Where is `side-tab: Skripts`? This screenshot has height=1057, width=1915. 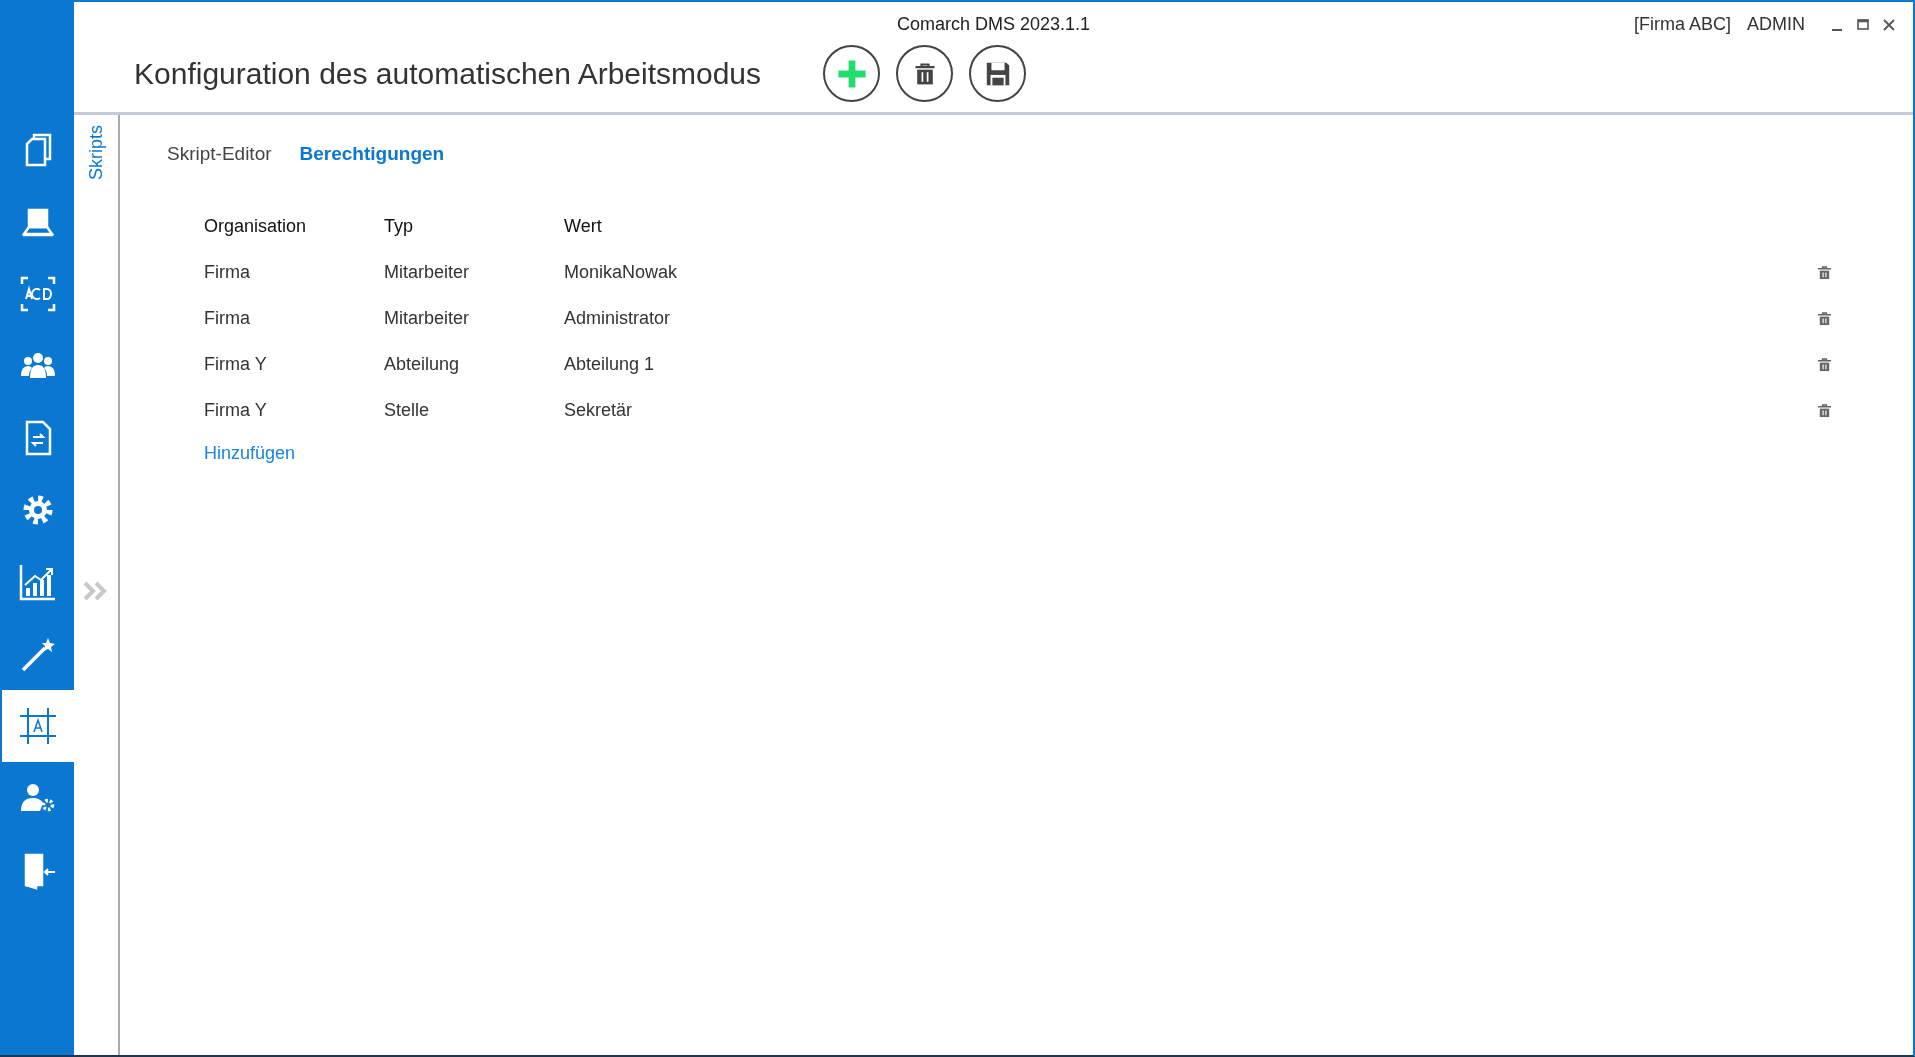 side-tab: Skripts is located at coordinates (96, 152).